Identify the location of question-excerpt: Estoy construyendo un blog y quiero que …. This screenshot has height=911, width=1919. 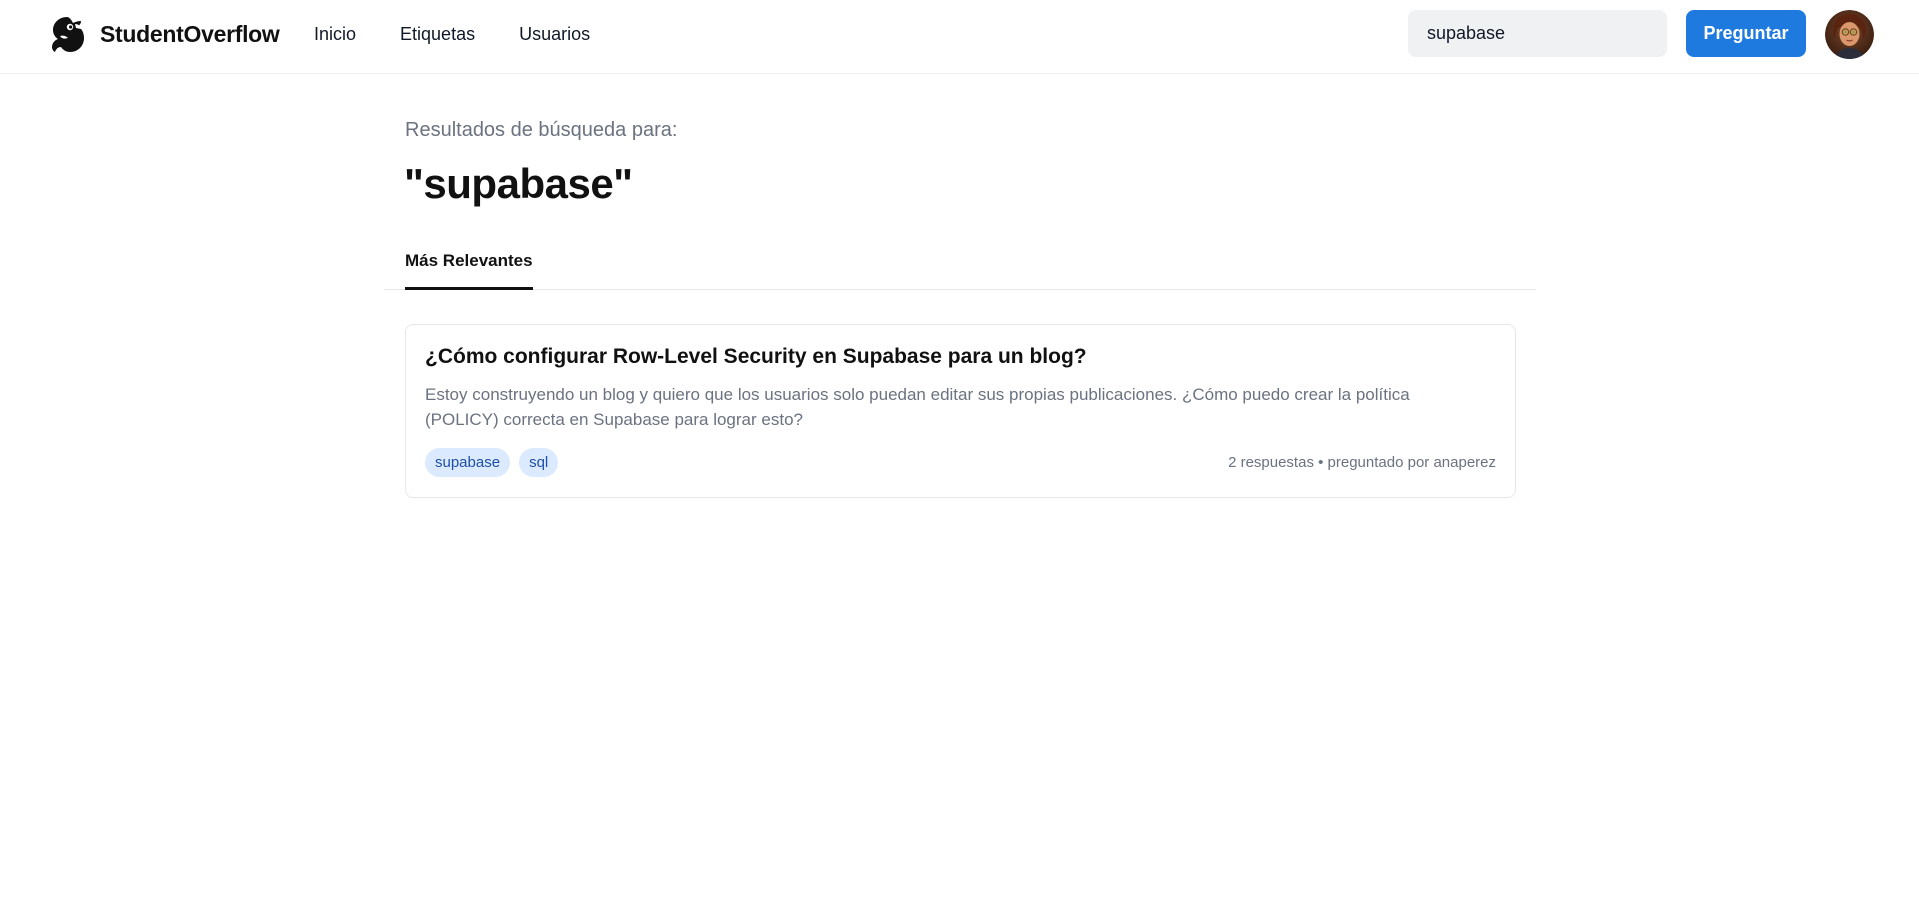
(917, 407).